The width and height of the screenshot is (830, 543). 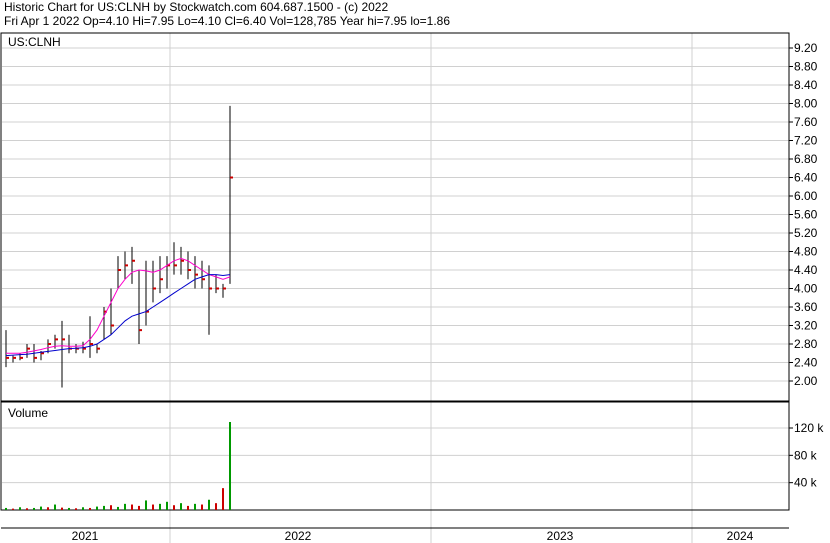 I want to click on volume-tick-label: 80 k, so click(x=806, y=455).